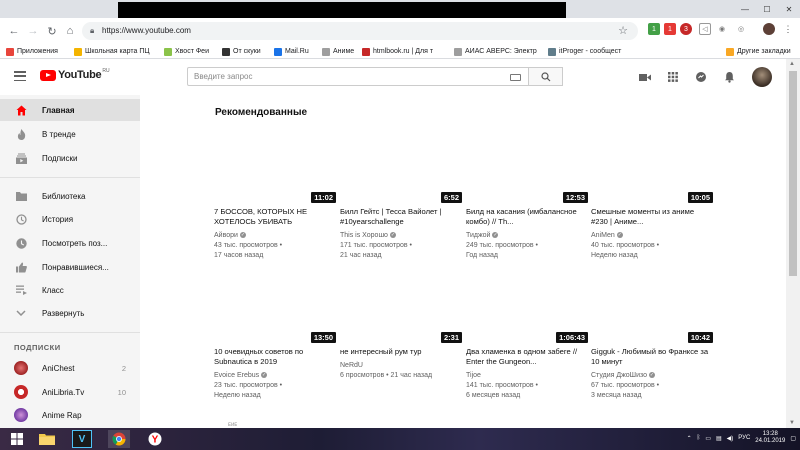 The height and width of the screenshot is (450, 800). Describe the element at coordinates (708, 438) in the screenshot. I see `battery-icon: ▭` at that location.